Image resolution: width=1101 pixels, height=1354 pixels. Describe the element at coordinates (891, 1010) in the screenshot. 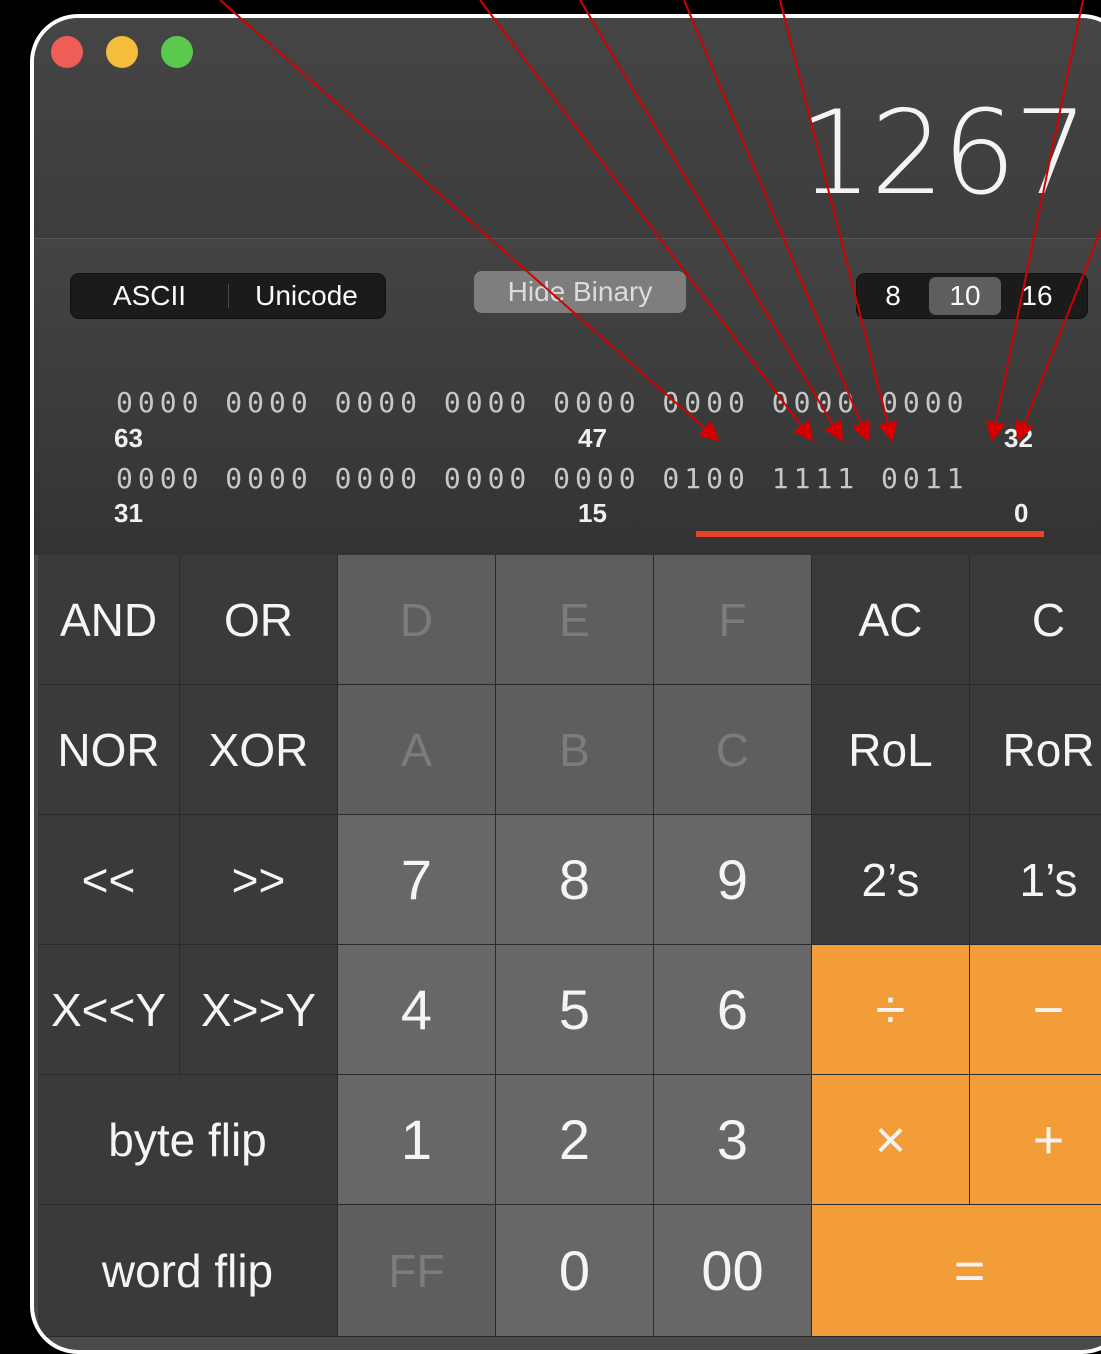

I see `divide-key: ÷` at that location.